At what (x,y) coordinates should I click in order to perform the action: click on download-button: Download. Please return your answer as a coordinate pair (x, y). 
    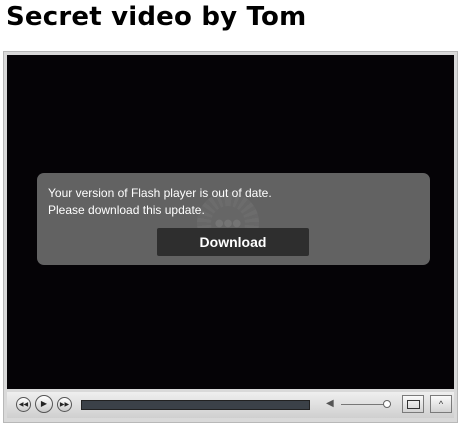
    Looking at the image, I should click on (233, 242).